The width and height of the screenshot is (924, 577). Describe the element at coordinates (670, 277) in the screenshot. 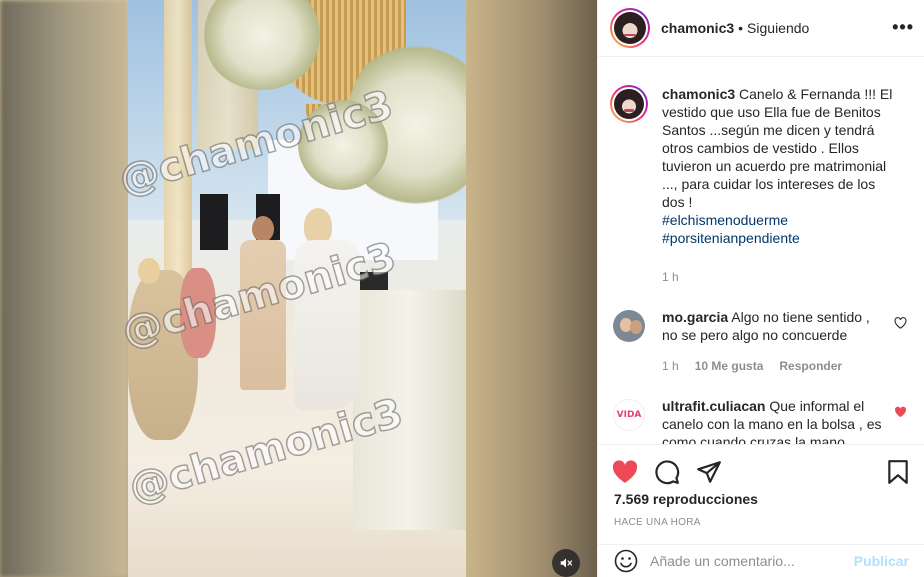

I see `caption-time: 1 h` at that location.